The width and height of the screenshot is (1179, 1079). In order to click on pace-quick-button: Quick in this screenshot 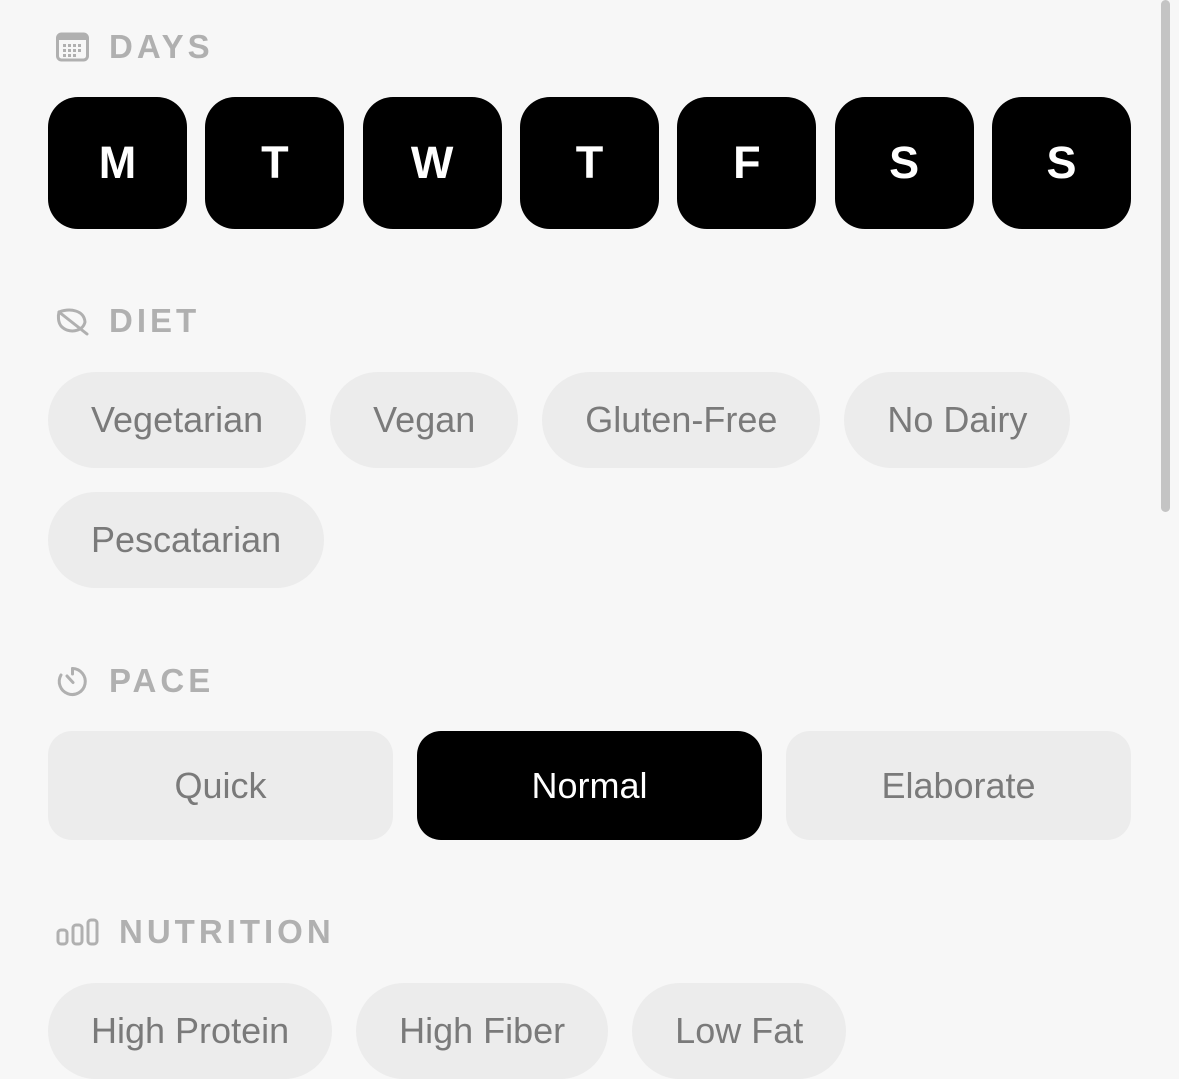, I will do `click(220, 785)`.